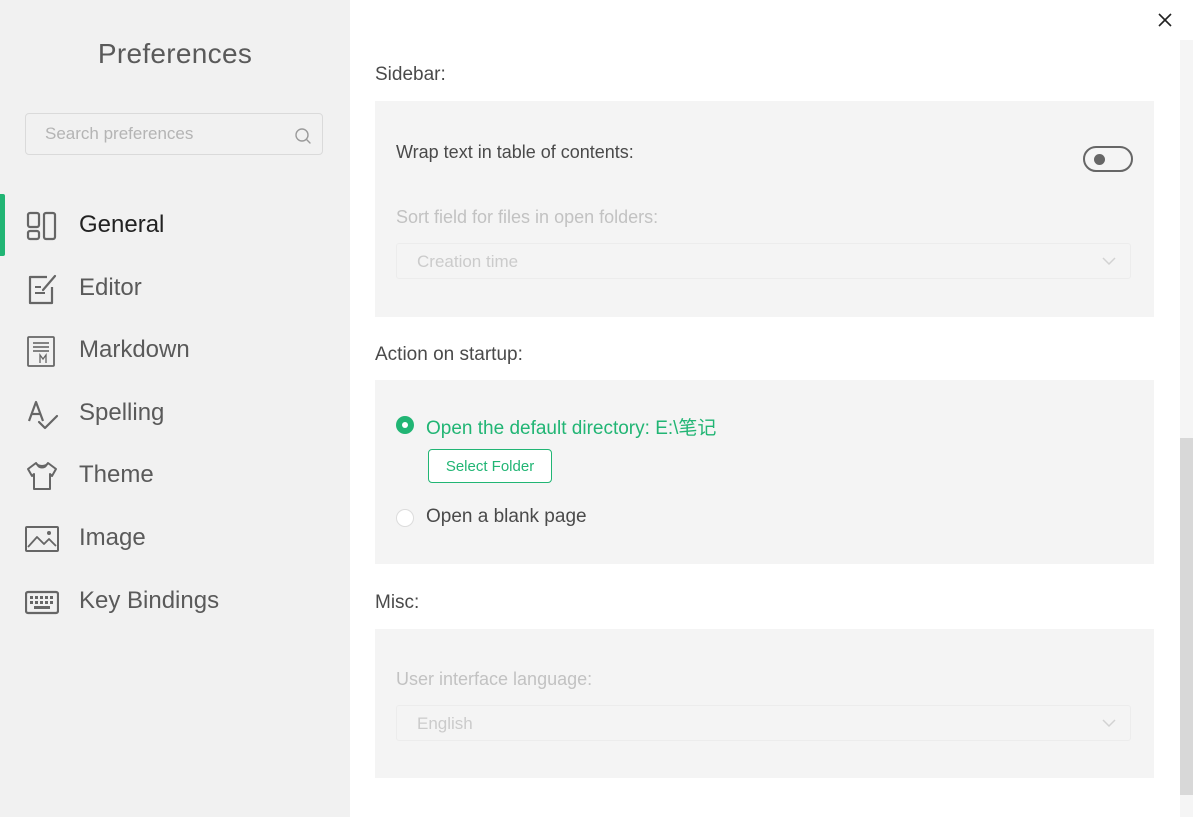 The height and width of the screenshot is (817, 1193). What do you see at coordinates (468, 261) in the screenshot?
I see `sort-field-value: Creation time` at bounding box center [468, 261].